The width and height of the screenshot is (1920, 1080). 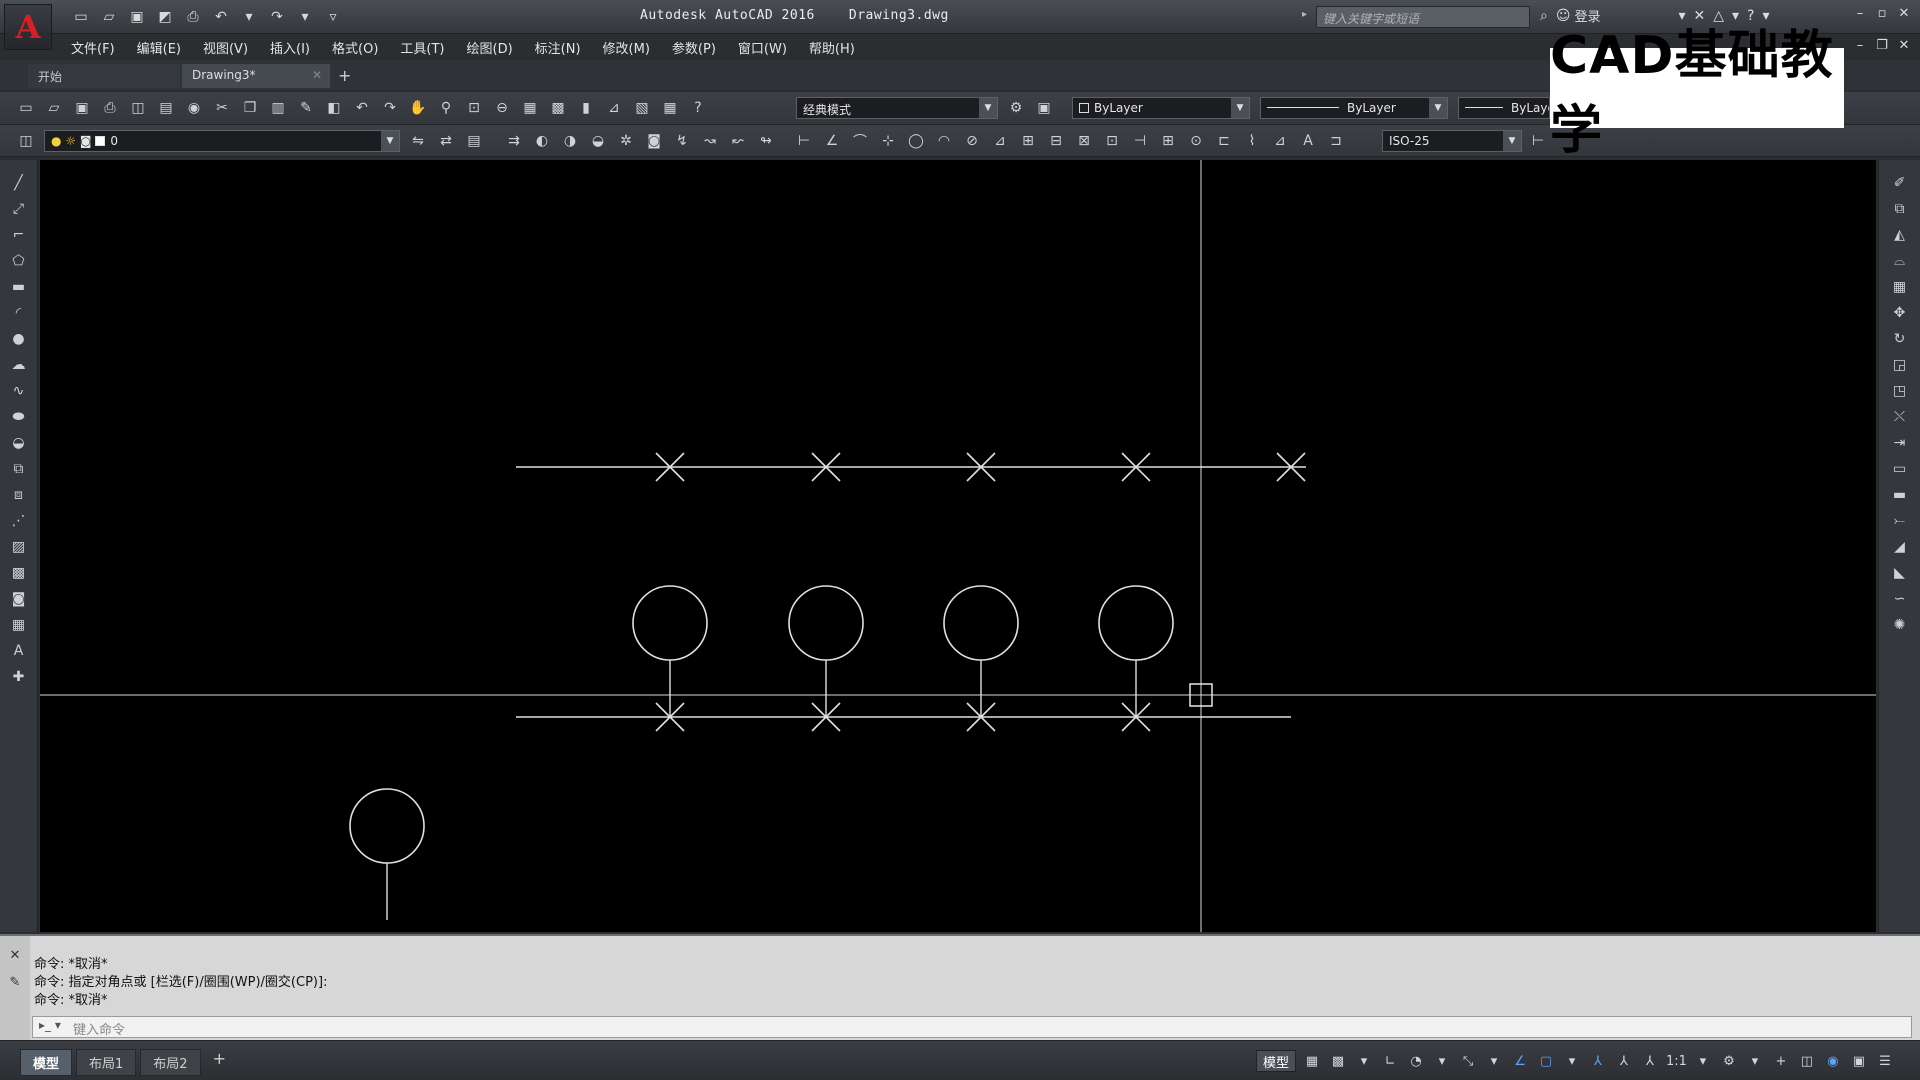 I want to click on tab-model: 模型, so click(x=46, y=1062).